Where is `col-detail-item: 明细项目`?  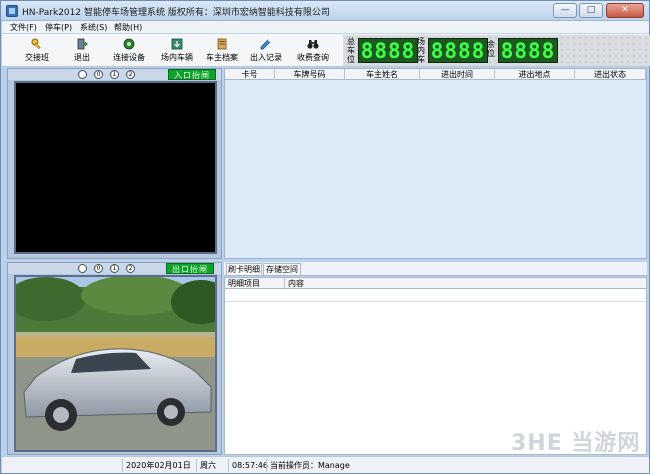 col-detail-item: 明细项目 is located at coordinates (255, 283).